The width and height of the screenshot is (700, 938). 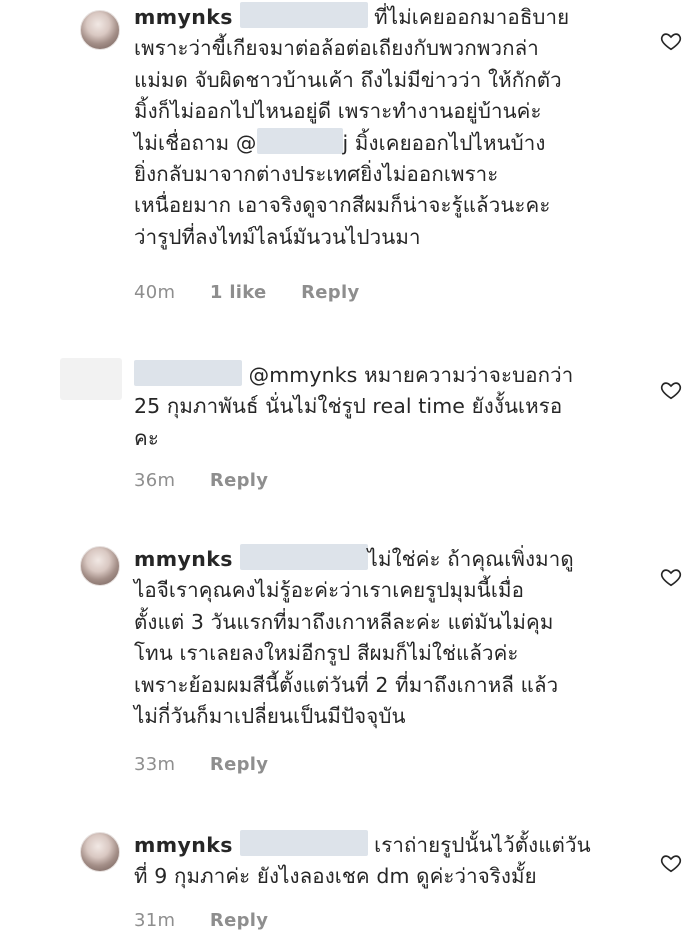 I want to click on comment-meta: 36m Reply, so click(x=215, y=480).